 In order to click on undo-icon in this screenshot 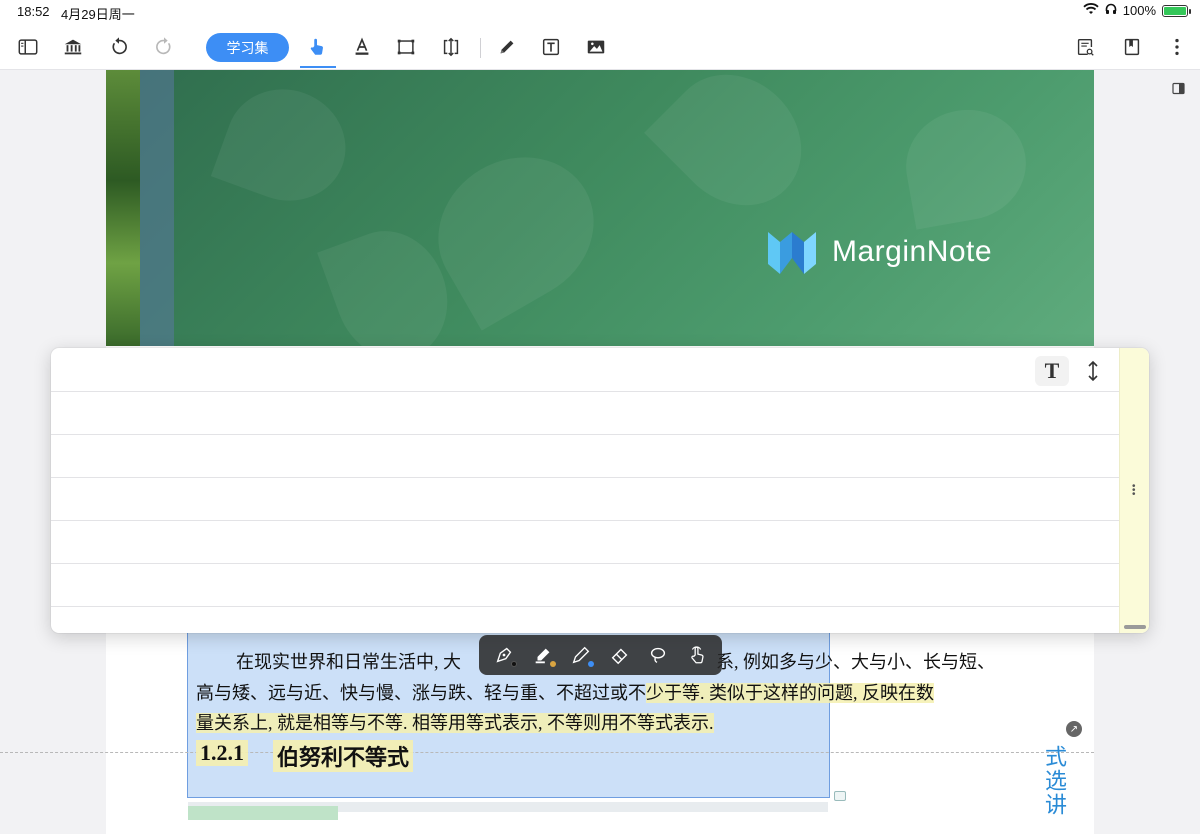, I will do `click(119, 47)`.